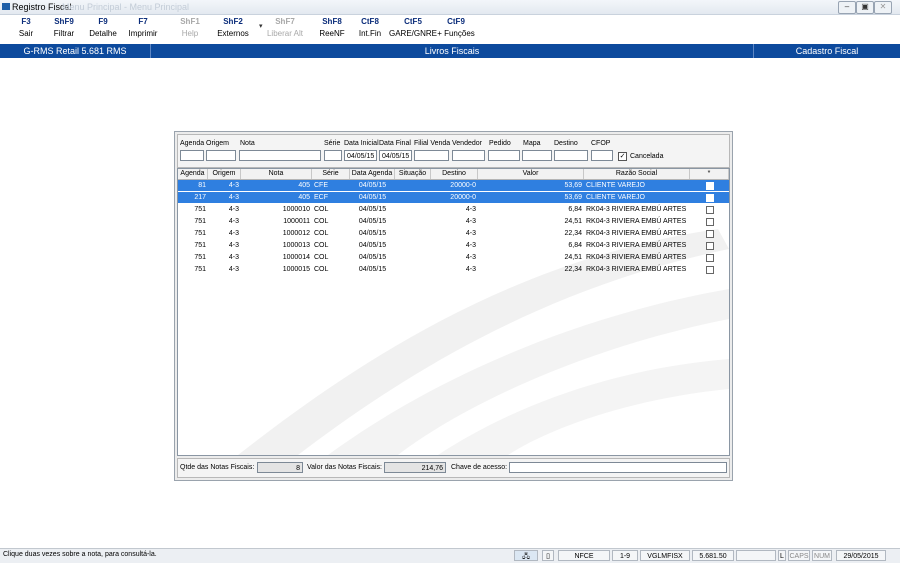 The image size is (900, 563). Describe the element at coordinates (193, 174) in the screenshot. I see `column-header-agenda: Agenda` at that location.